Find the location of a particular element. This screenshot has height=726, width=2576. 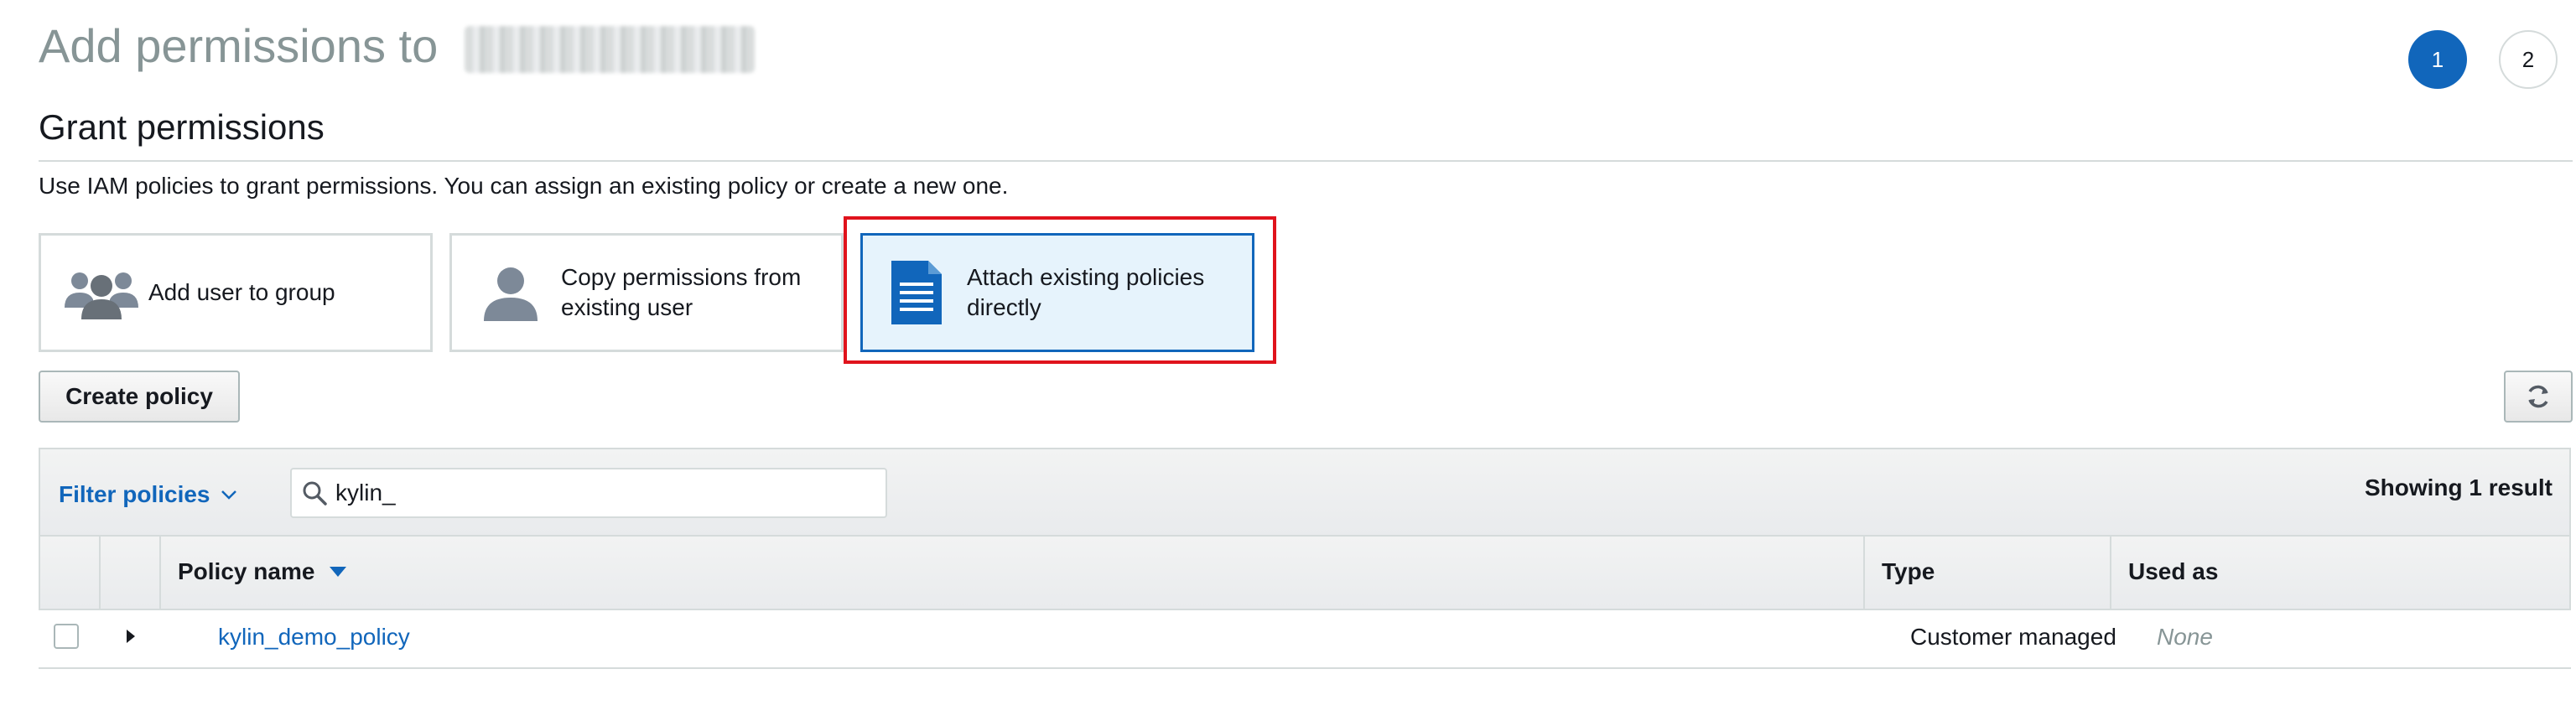

filter-policies-dropdown: Filter policies is located at coordinates (148, 494).